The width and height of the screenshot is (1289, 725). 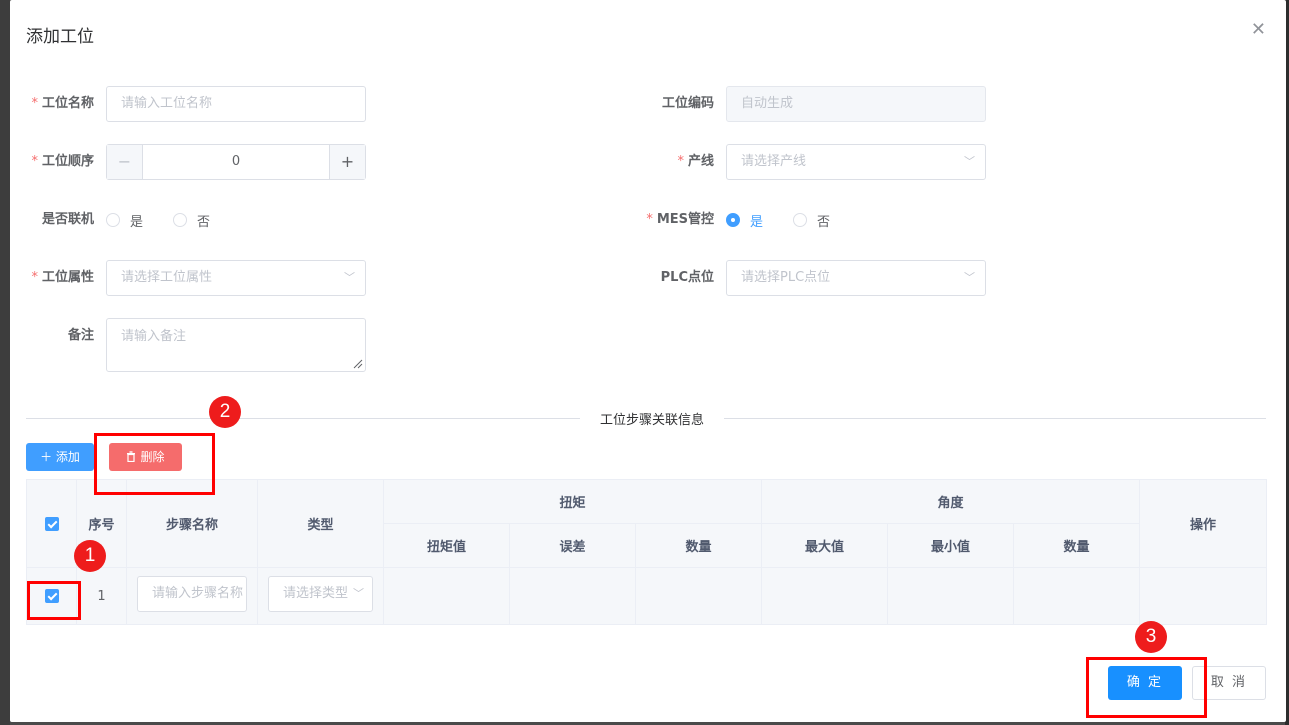 I want to click on station-order-stepper: − 0 +, so click(x=236, y=162).